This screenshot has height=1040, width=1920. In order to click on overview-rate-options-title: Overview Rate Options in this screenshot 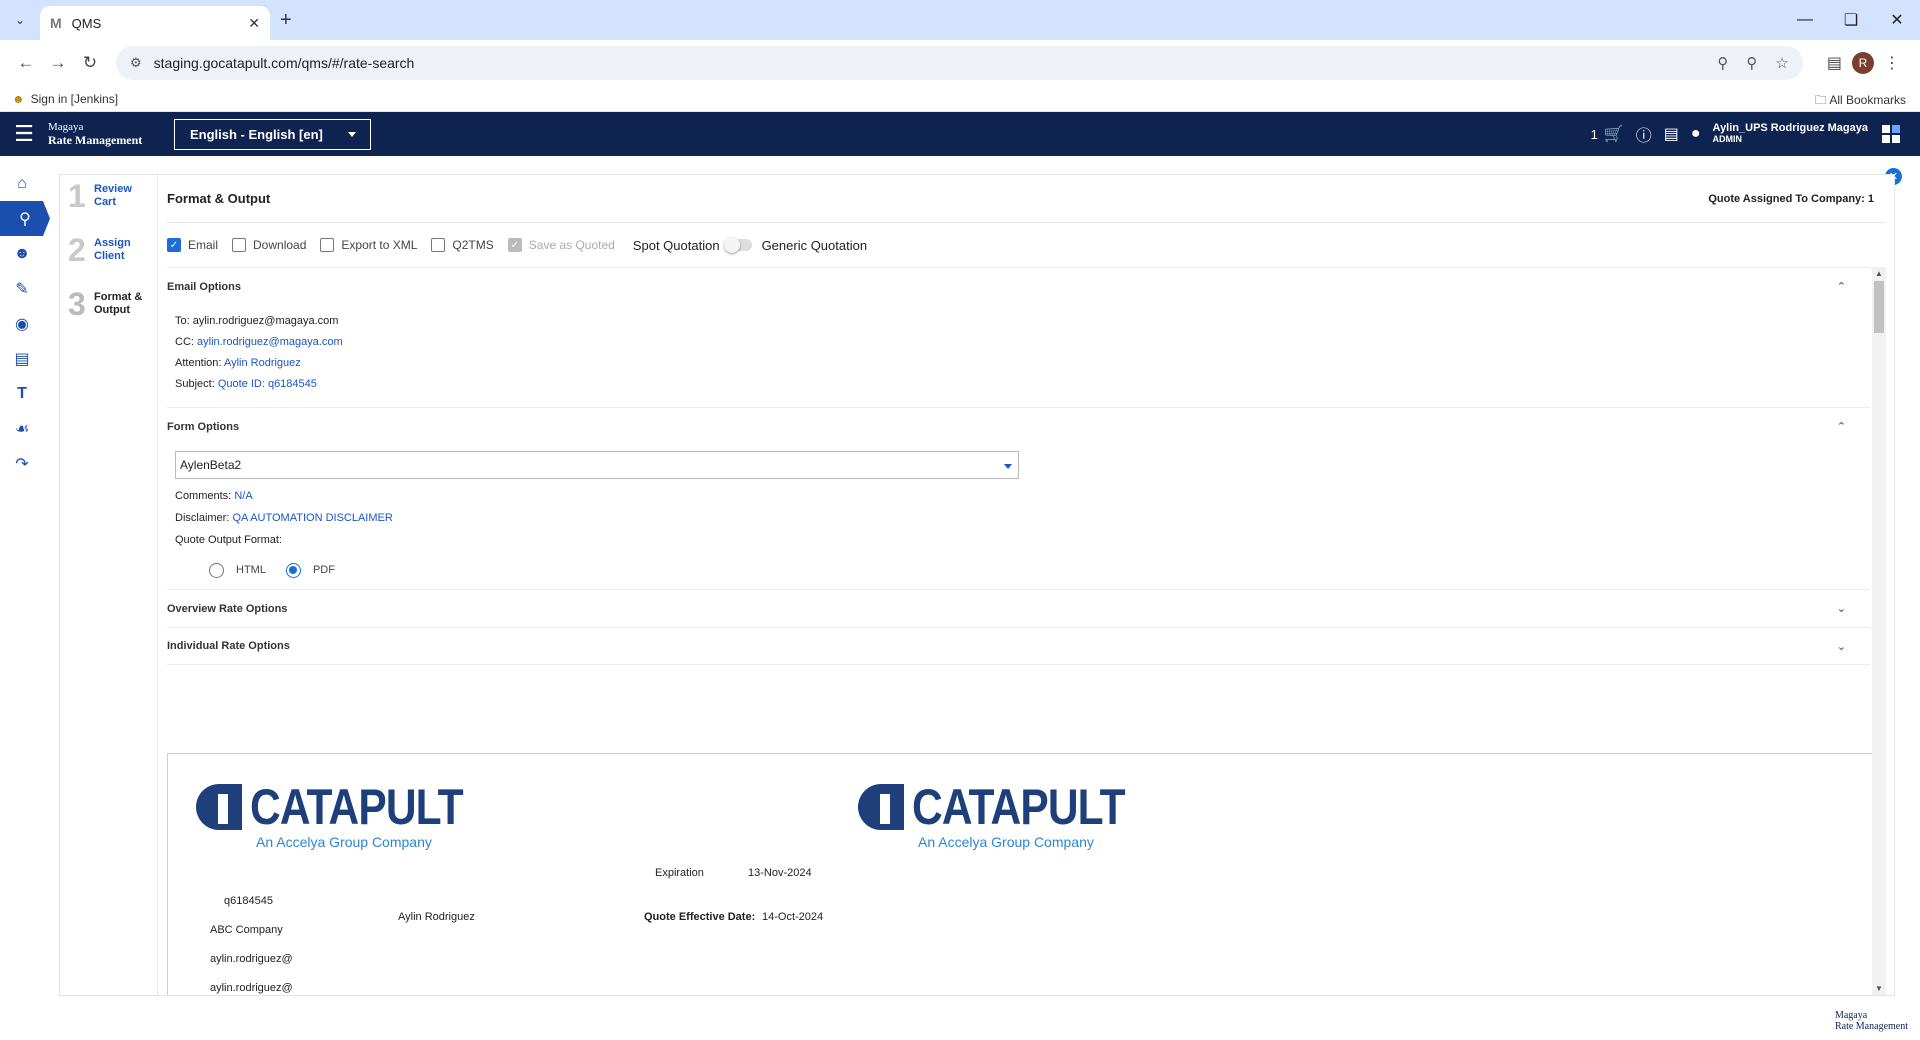, I will do `click(227, 608)`.